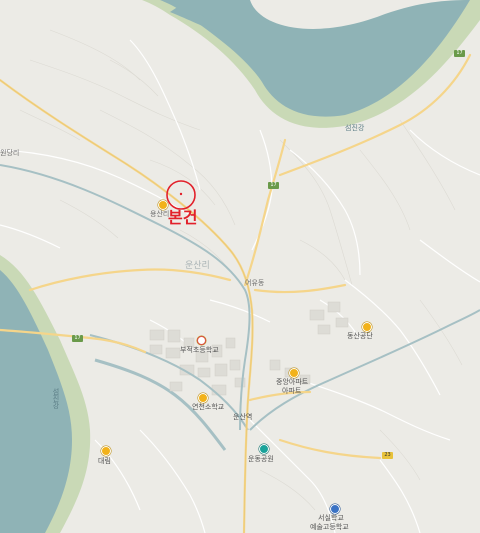 The width and height of the screenshot is (480, 533). I want to click on river-label-east: 섬진강, so click(355, 128).